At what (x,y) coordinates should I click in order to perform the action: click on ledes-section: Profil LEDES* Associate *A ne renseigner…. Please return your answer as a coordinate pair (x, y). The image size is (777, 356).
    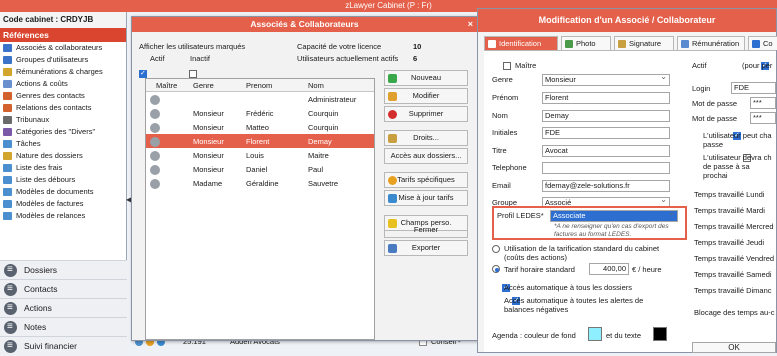
    Looking at the image, I should click on (589, 223).